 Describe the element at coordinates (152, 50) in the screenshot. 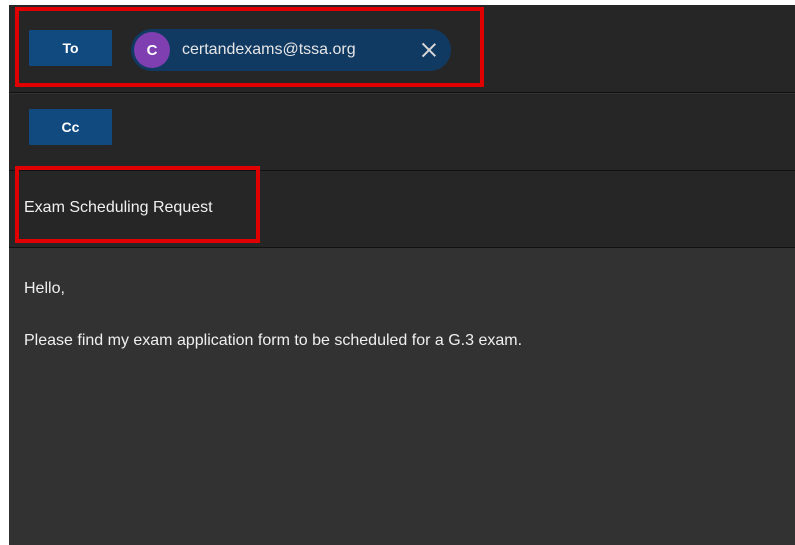

I see `recipient-avatar: C` at that location.